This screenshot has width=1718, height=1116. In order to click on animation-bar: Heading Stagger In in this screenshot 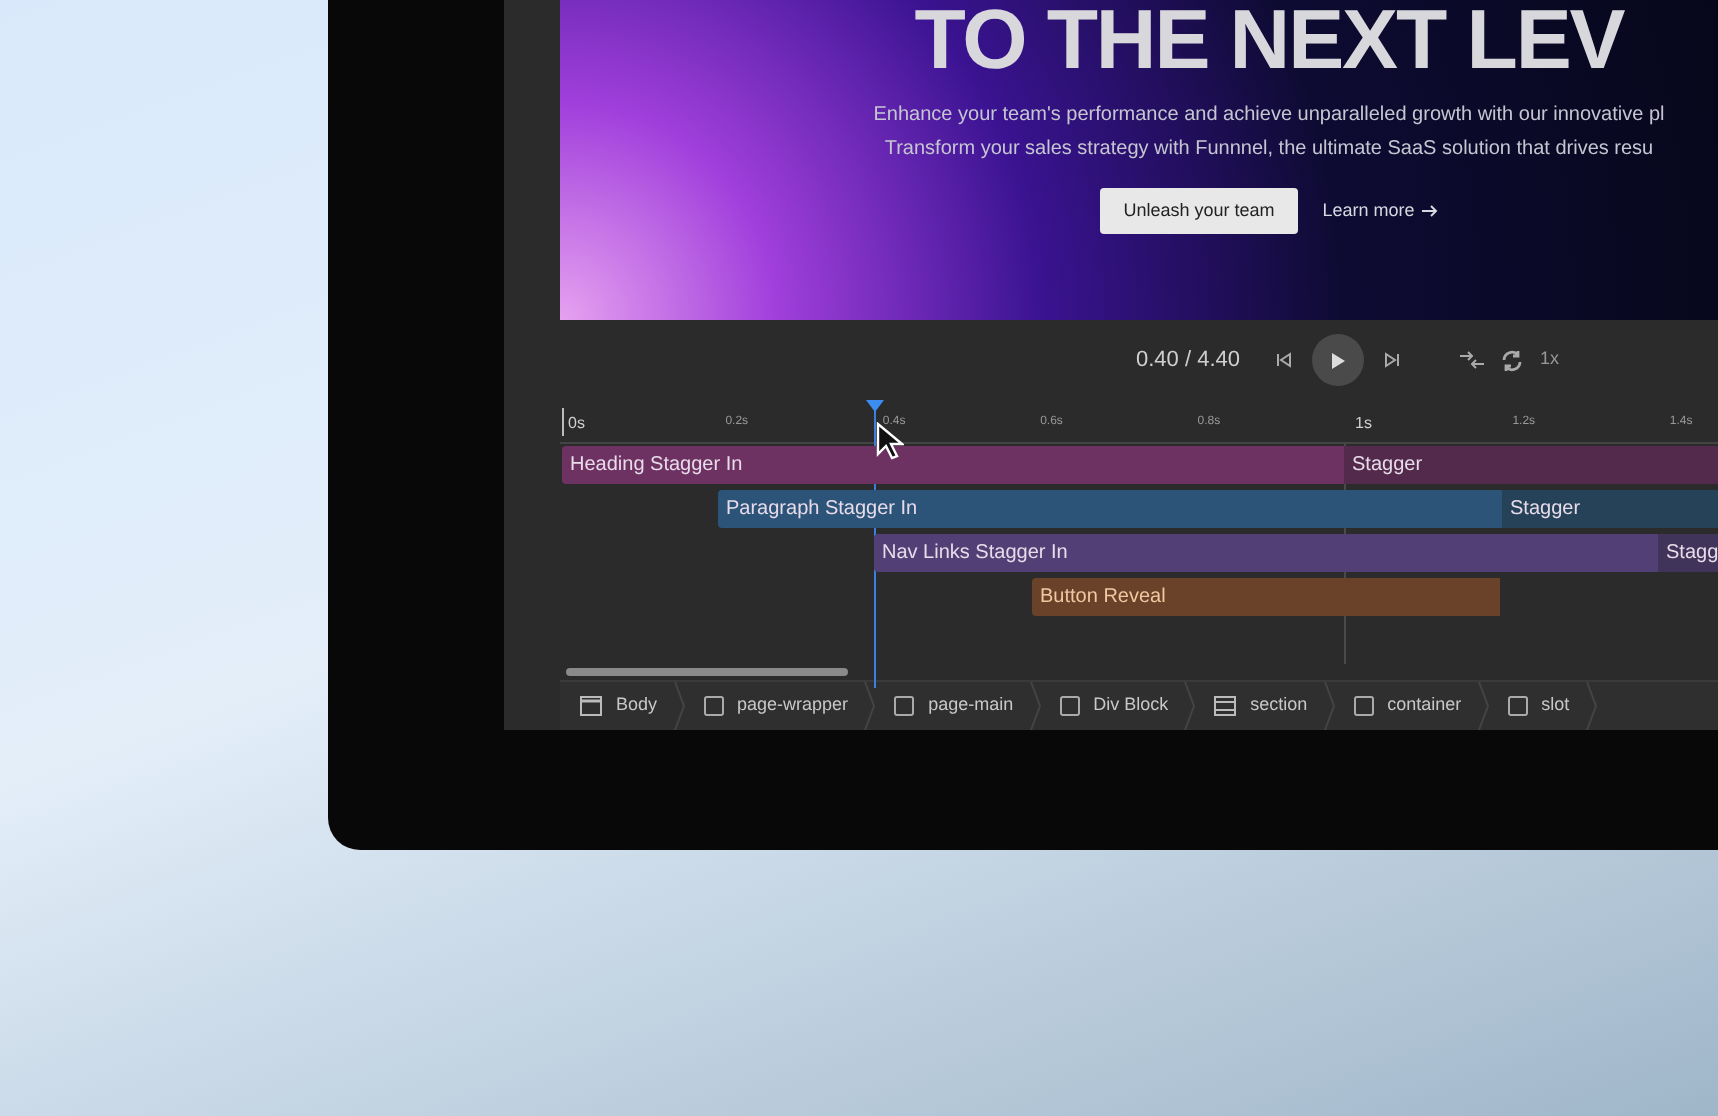, I will do `click(953, 465)`.